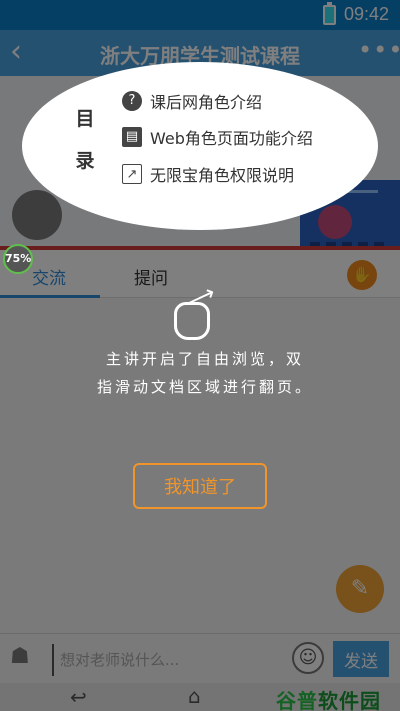 This screenshot has width=400, height=711. I want to click on catalog-item-label: Web角色页面功能介绍, so click(231, 138).